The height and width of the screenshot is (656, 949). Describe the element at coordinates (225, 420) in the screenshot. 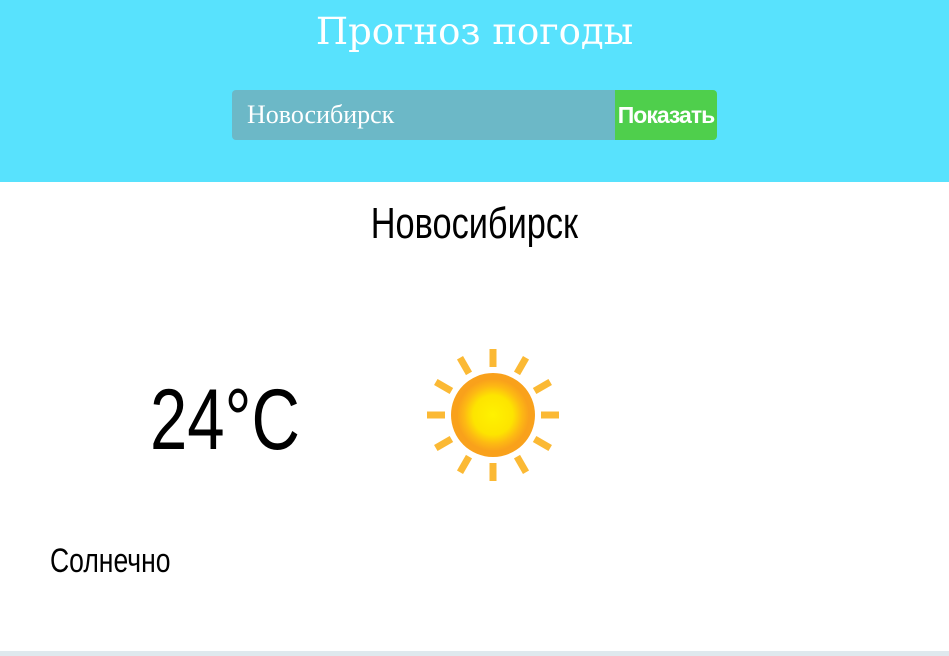

I see `temperature-value: 24°C` at that location.